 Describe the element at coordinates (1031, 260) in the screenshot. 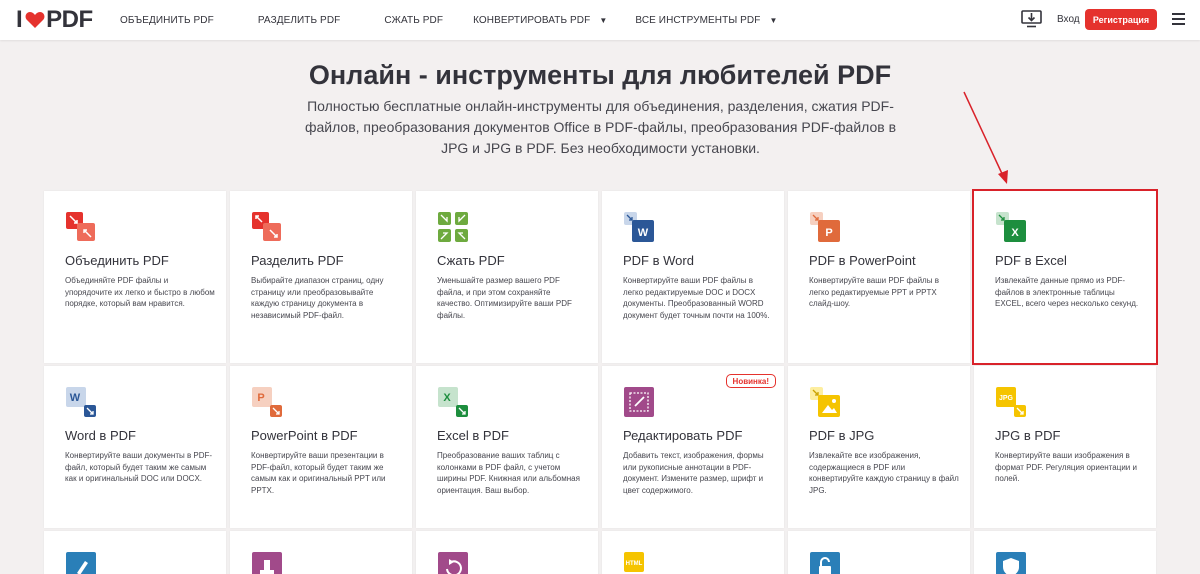

I see `tool-title: PDF в Excel` at that location.